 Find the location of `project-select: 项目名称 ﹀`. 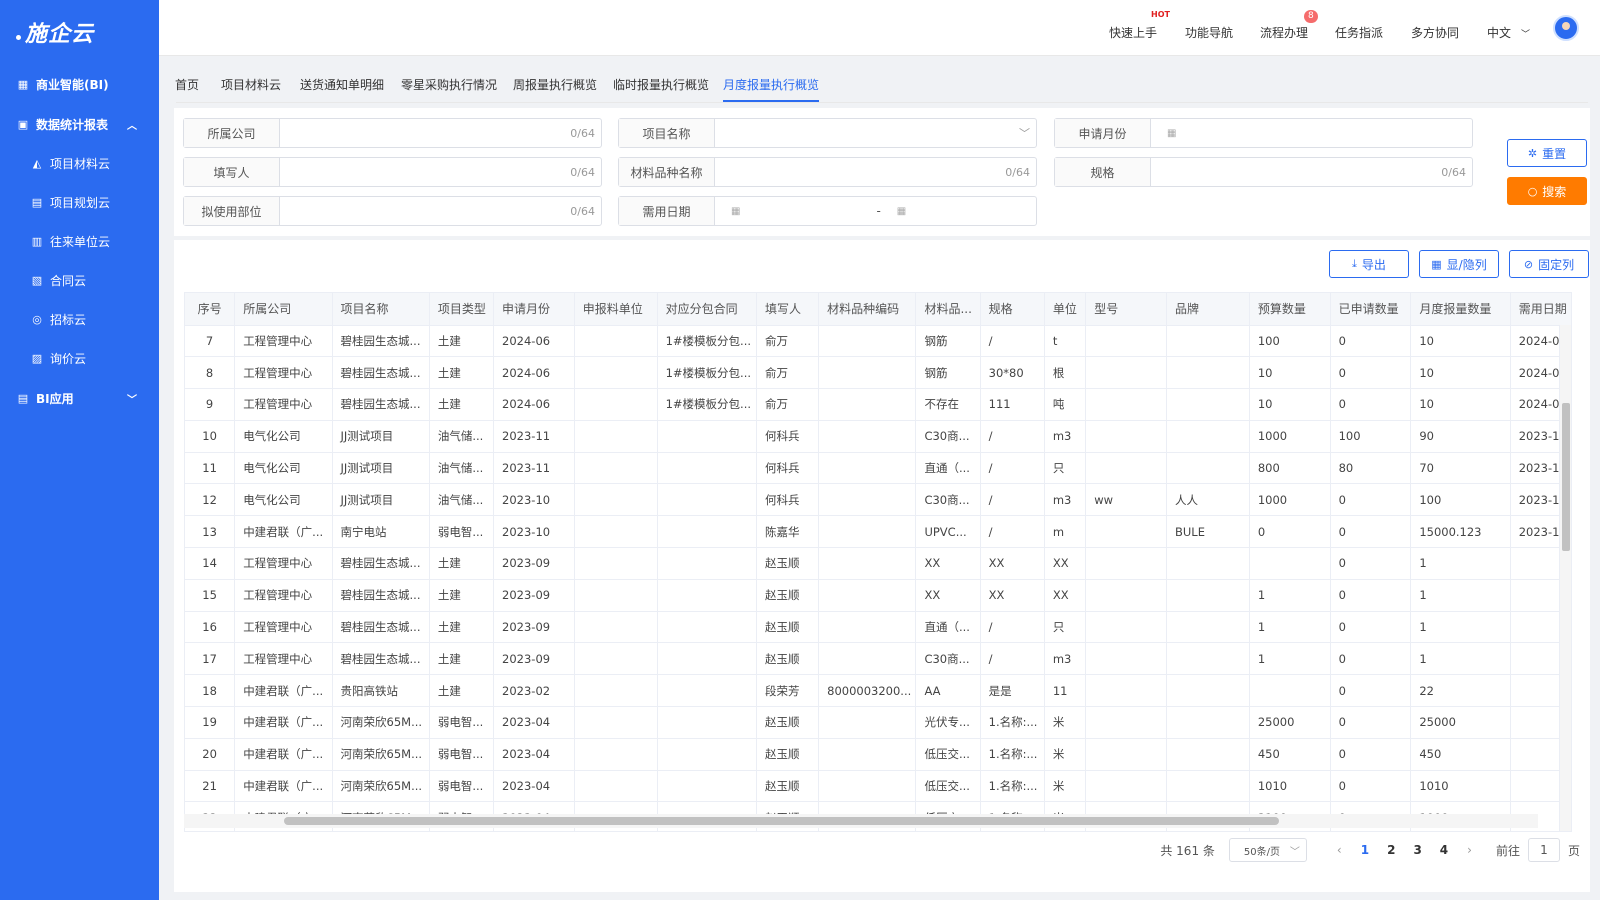

project-select: 项目名称 ﹀ is located at coordinates (827, 133).